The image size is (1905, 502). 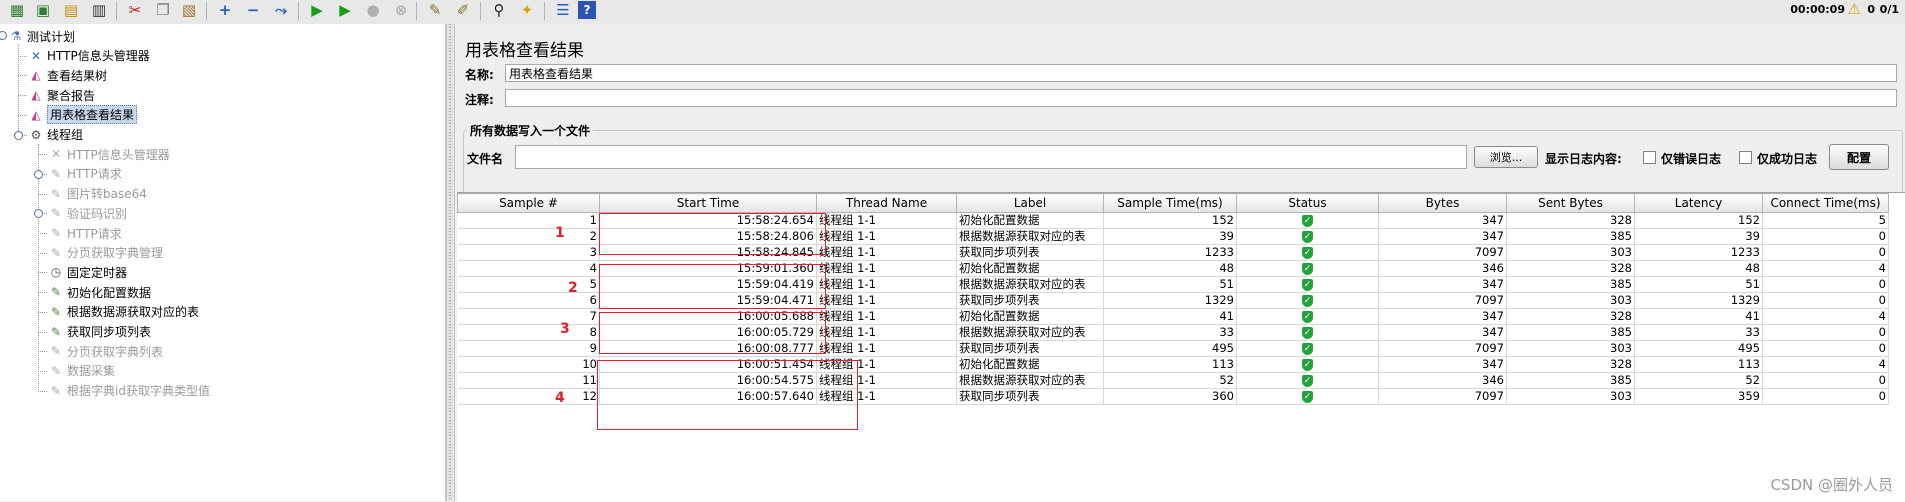 What do you see at coordinates (1691, 159) in the screenshot?
I see `errors-only-label: 仅错误日志` at bounding box center [1691, 159].